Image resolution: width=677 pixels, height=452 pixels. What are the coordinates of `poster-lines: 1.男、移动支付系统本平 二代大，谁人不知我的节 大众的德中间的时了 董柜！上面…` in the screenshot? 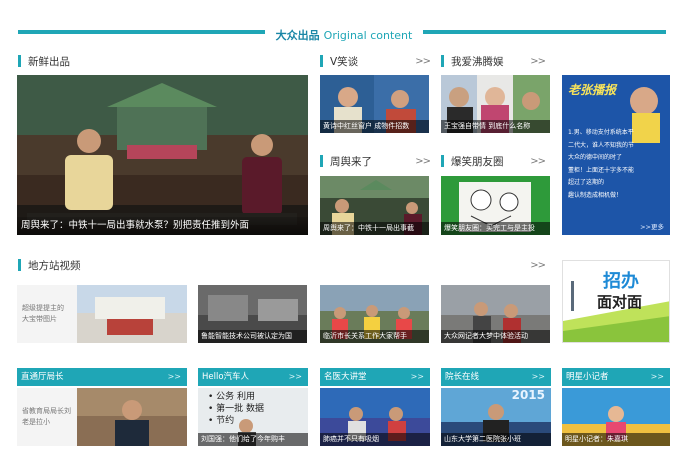 It's located at (616, 164).